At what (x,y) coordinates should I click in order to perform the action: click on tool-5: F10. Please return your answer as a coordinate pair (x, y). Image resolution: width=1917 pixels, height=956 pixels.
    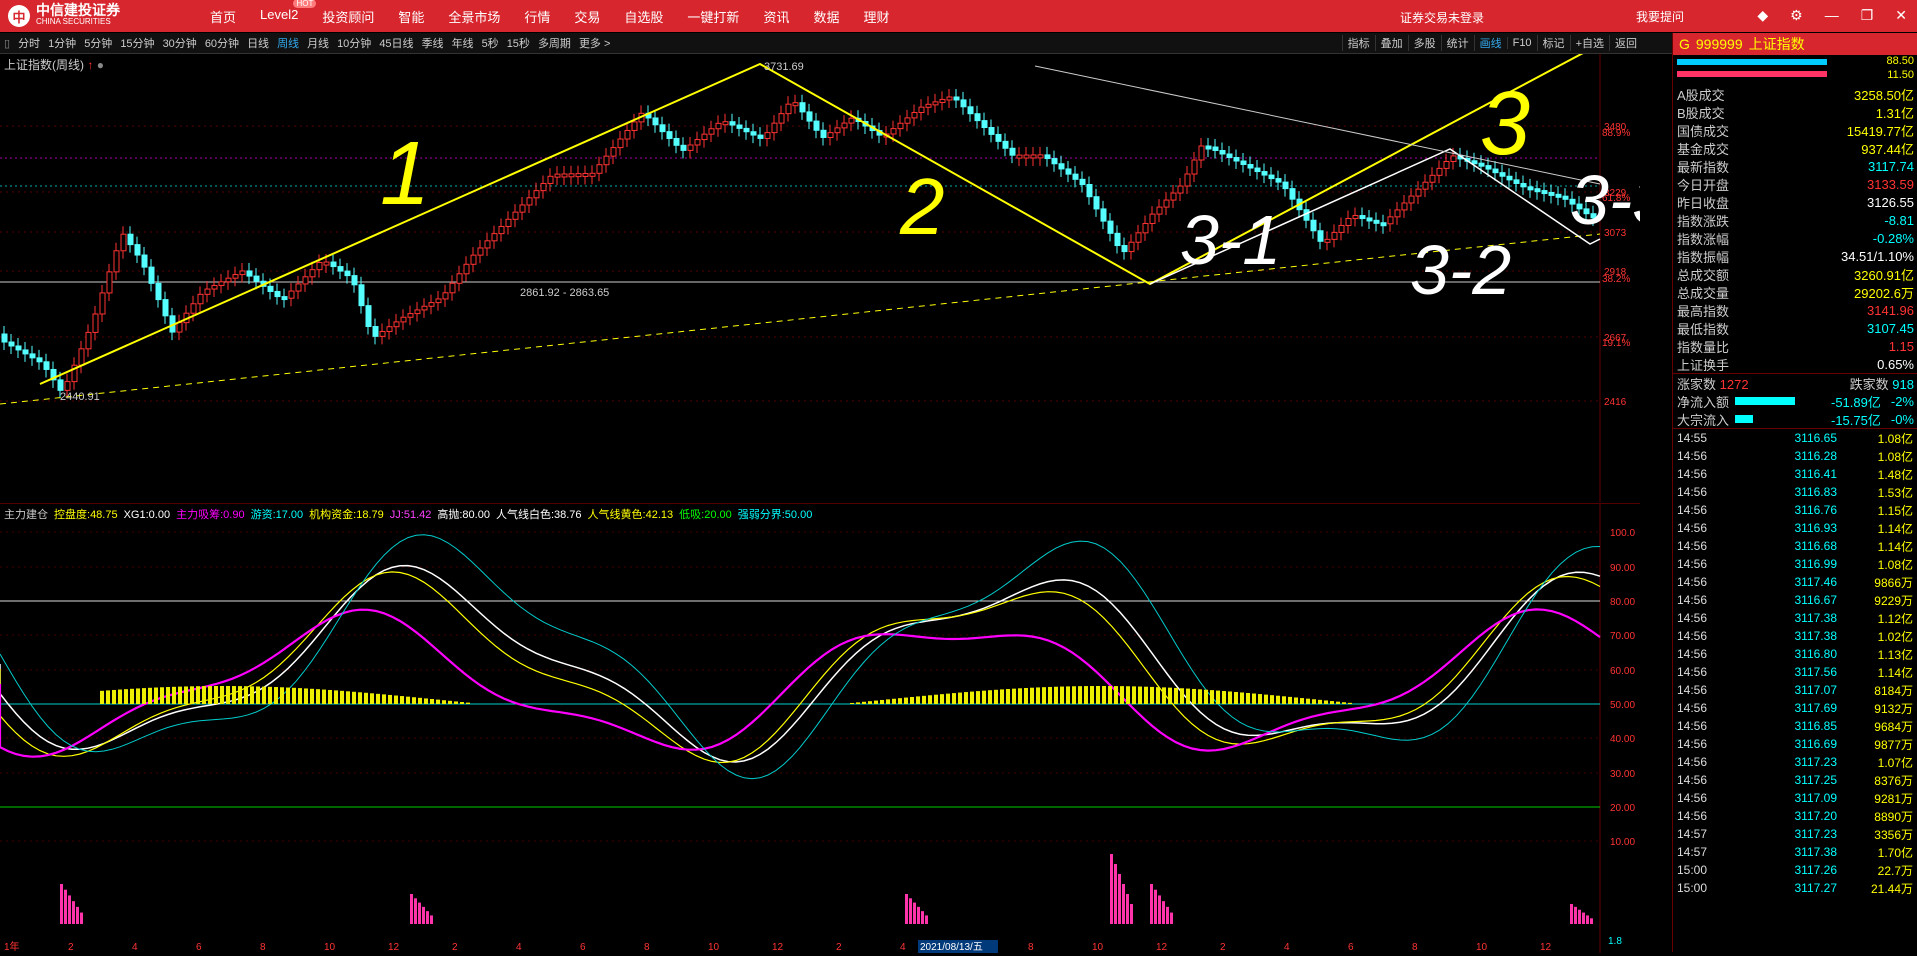
    Looking at the image, I should click on (1521, 43).